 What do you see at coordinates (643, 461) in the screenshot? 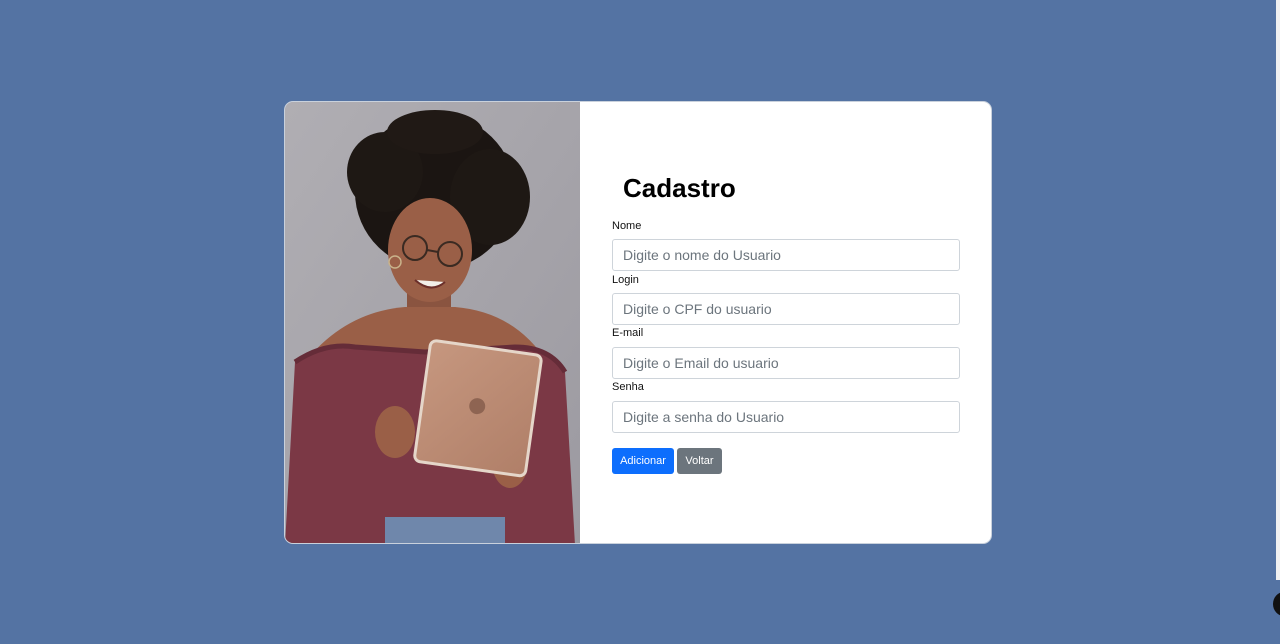
I see `add-button: Adicionar` at bounding box center [643, 461].